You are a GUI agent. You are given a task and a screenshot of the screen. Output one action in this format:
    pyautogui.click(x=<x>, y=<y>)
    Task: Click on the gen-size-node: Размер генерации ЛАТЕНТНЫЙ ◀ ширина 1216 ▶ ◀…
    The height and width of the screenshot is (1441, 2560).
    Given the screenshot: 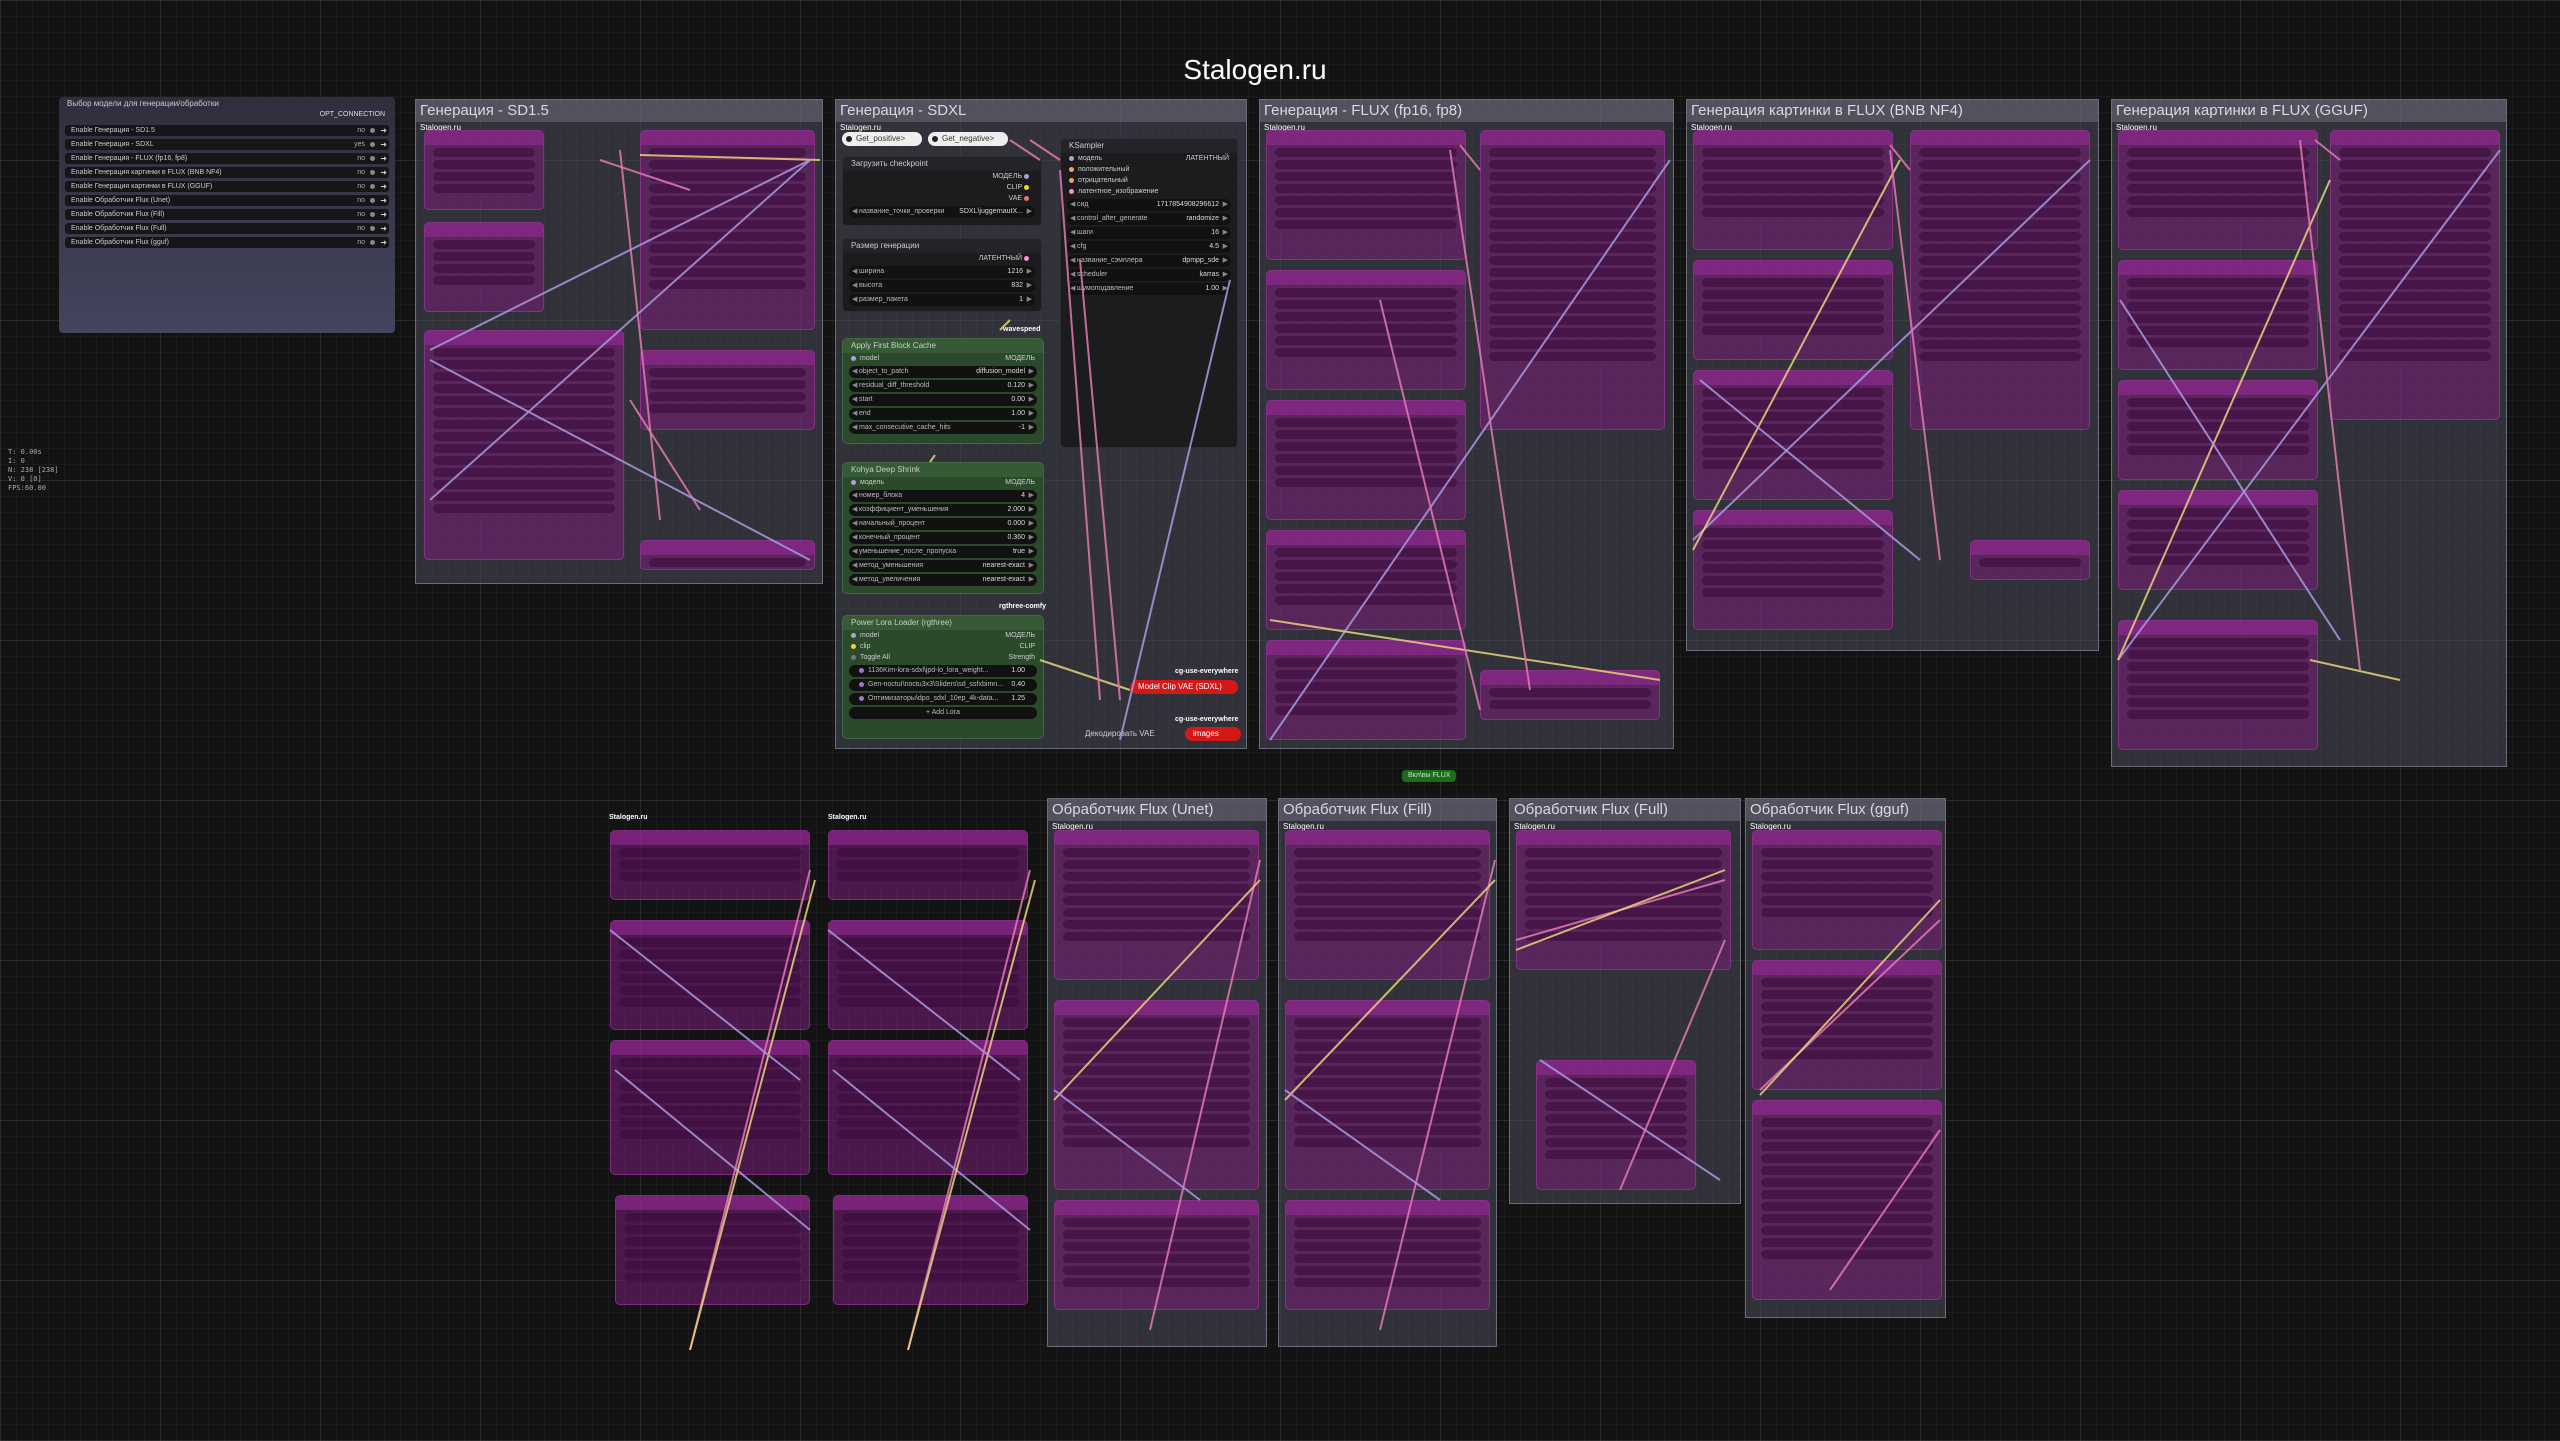 What is the action you would take?
    pyautogui.click(x=942, y=275)
    